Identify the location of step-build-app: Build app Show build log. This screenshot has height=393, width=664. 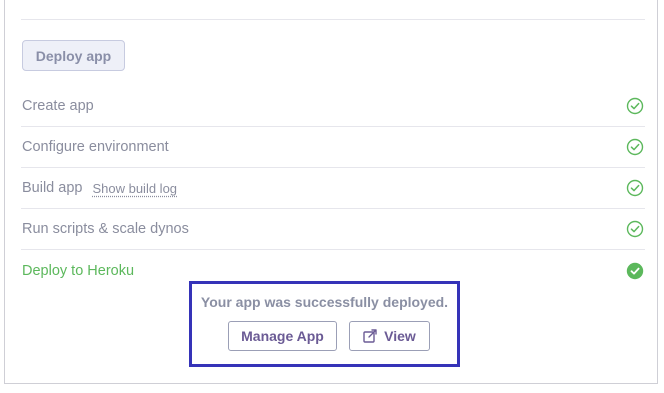
(333, 188).